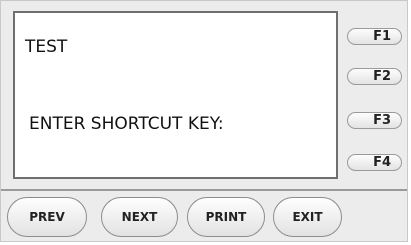 This screenshot has width=411, height=245. What do you see at coordinates (139, 217) in the screenshot?
I see `next-button: NEXT` at bounding box center [139, 217].